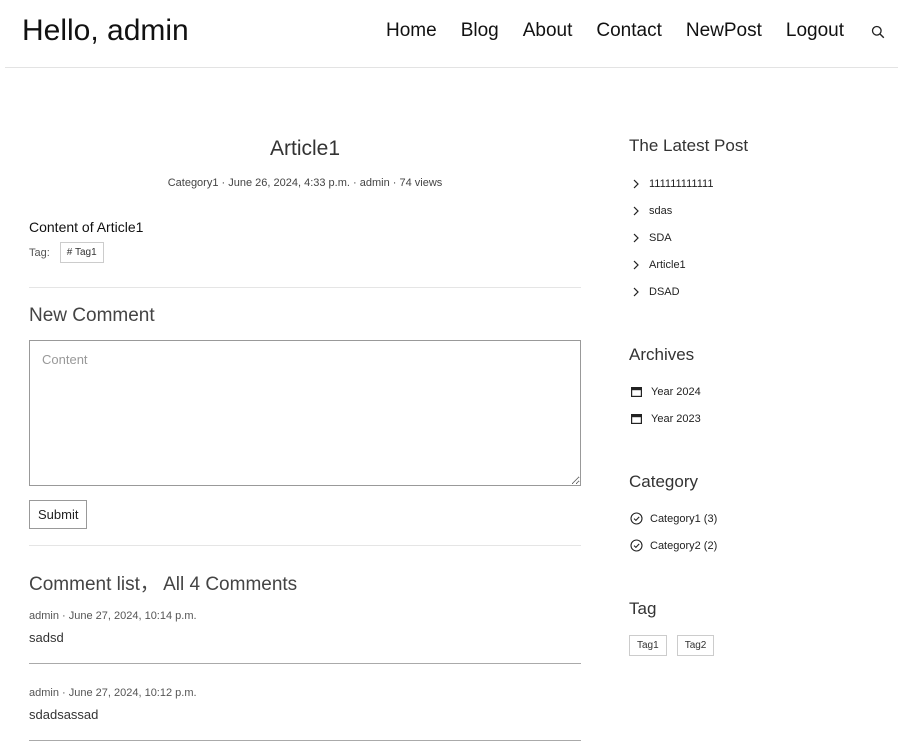 The height and width of the screenshot is (742, 898). Describe the element at coordinates (754, 418) in the screenshot. I see `archive-item: Year 2023` at that location.